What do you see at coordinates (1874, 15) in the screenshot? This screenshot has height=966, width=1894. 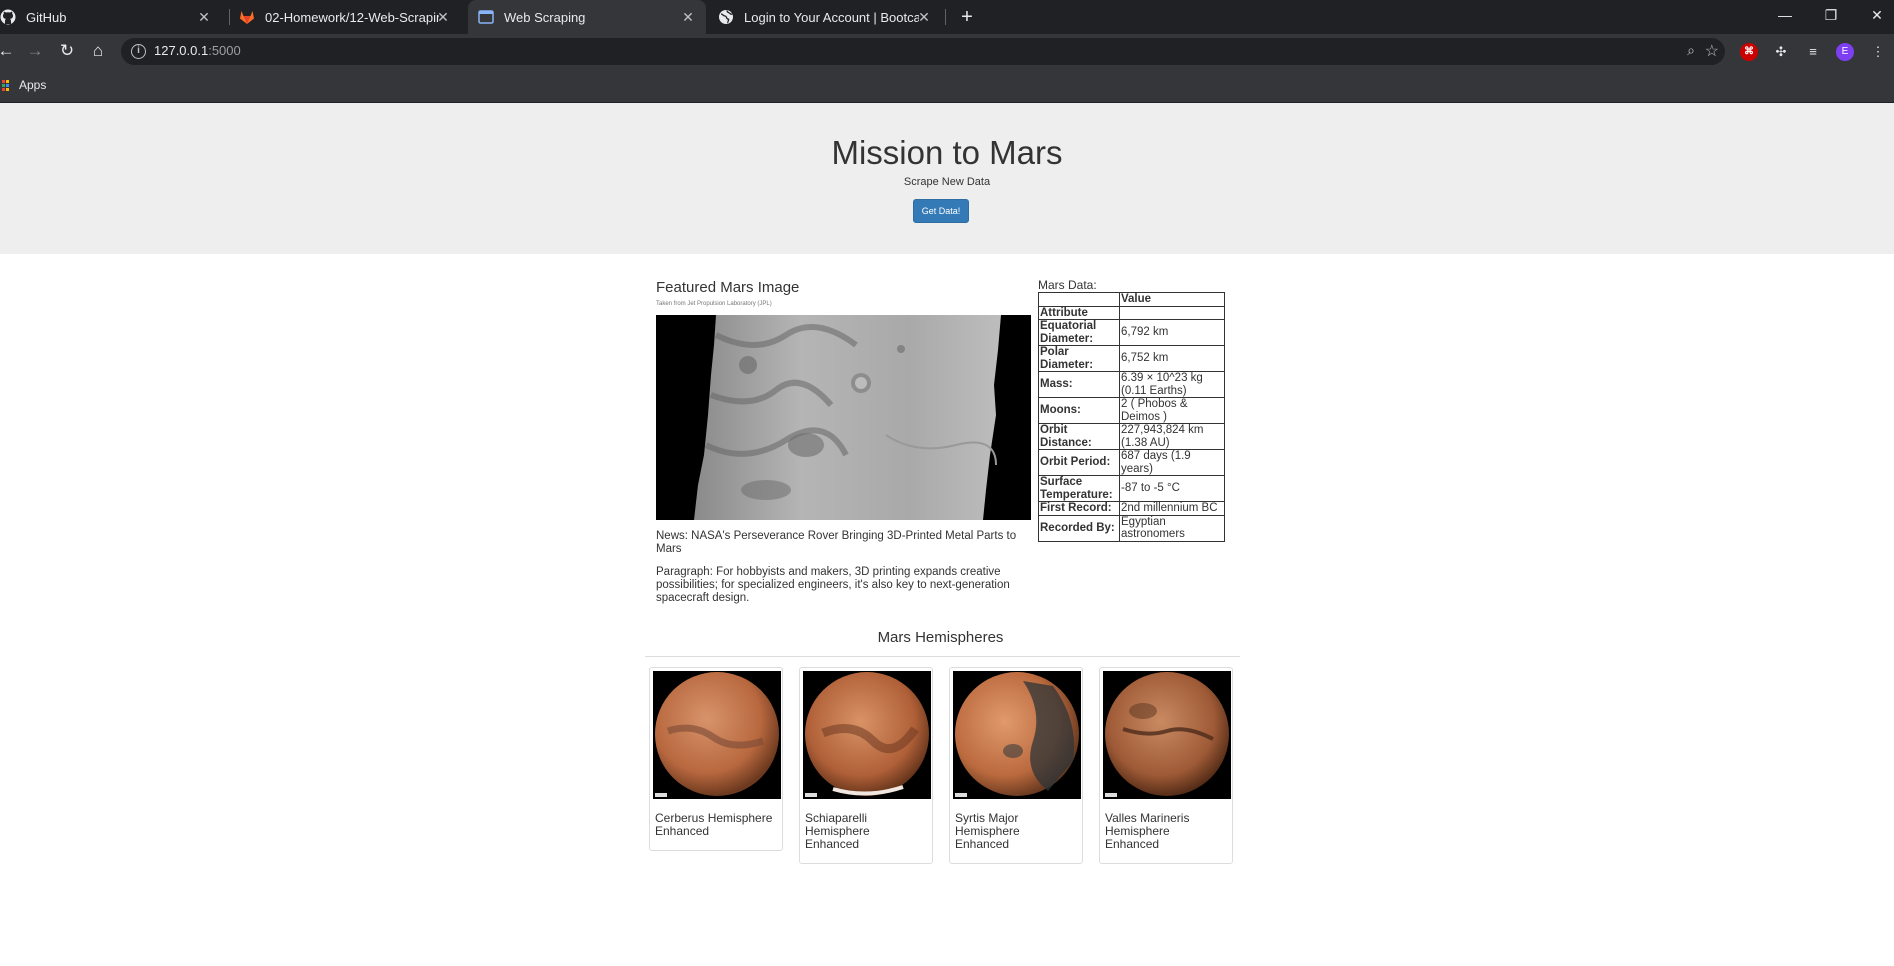 I see `close-window-icon: ✕` at bounding box center [1874, 15].